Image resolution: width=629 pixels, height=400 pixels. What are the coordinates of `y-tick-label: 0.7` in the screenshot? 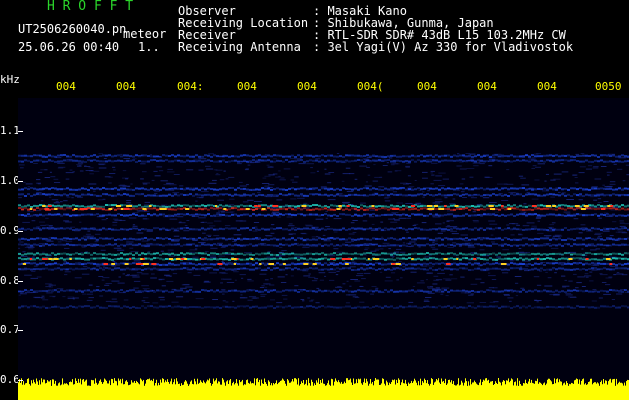 It's located at (10, 329).